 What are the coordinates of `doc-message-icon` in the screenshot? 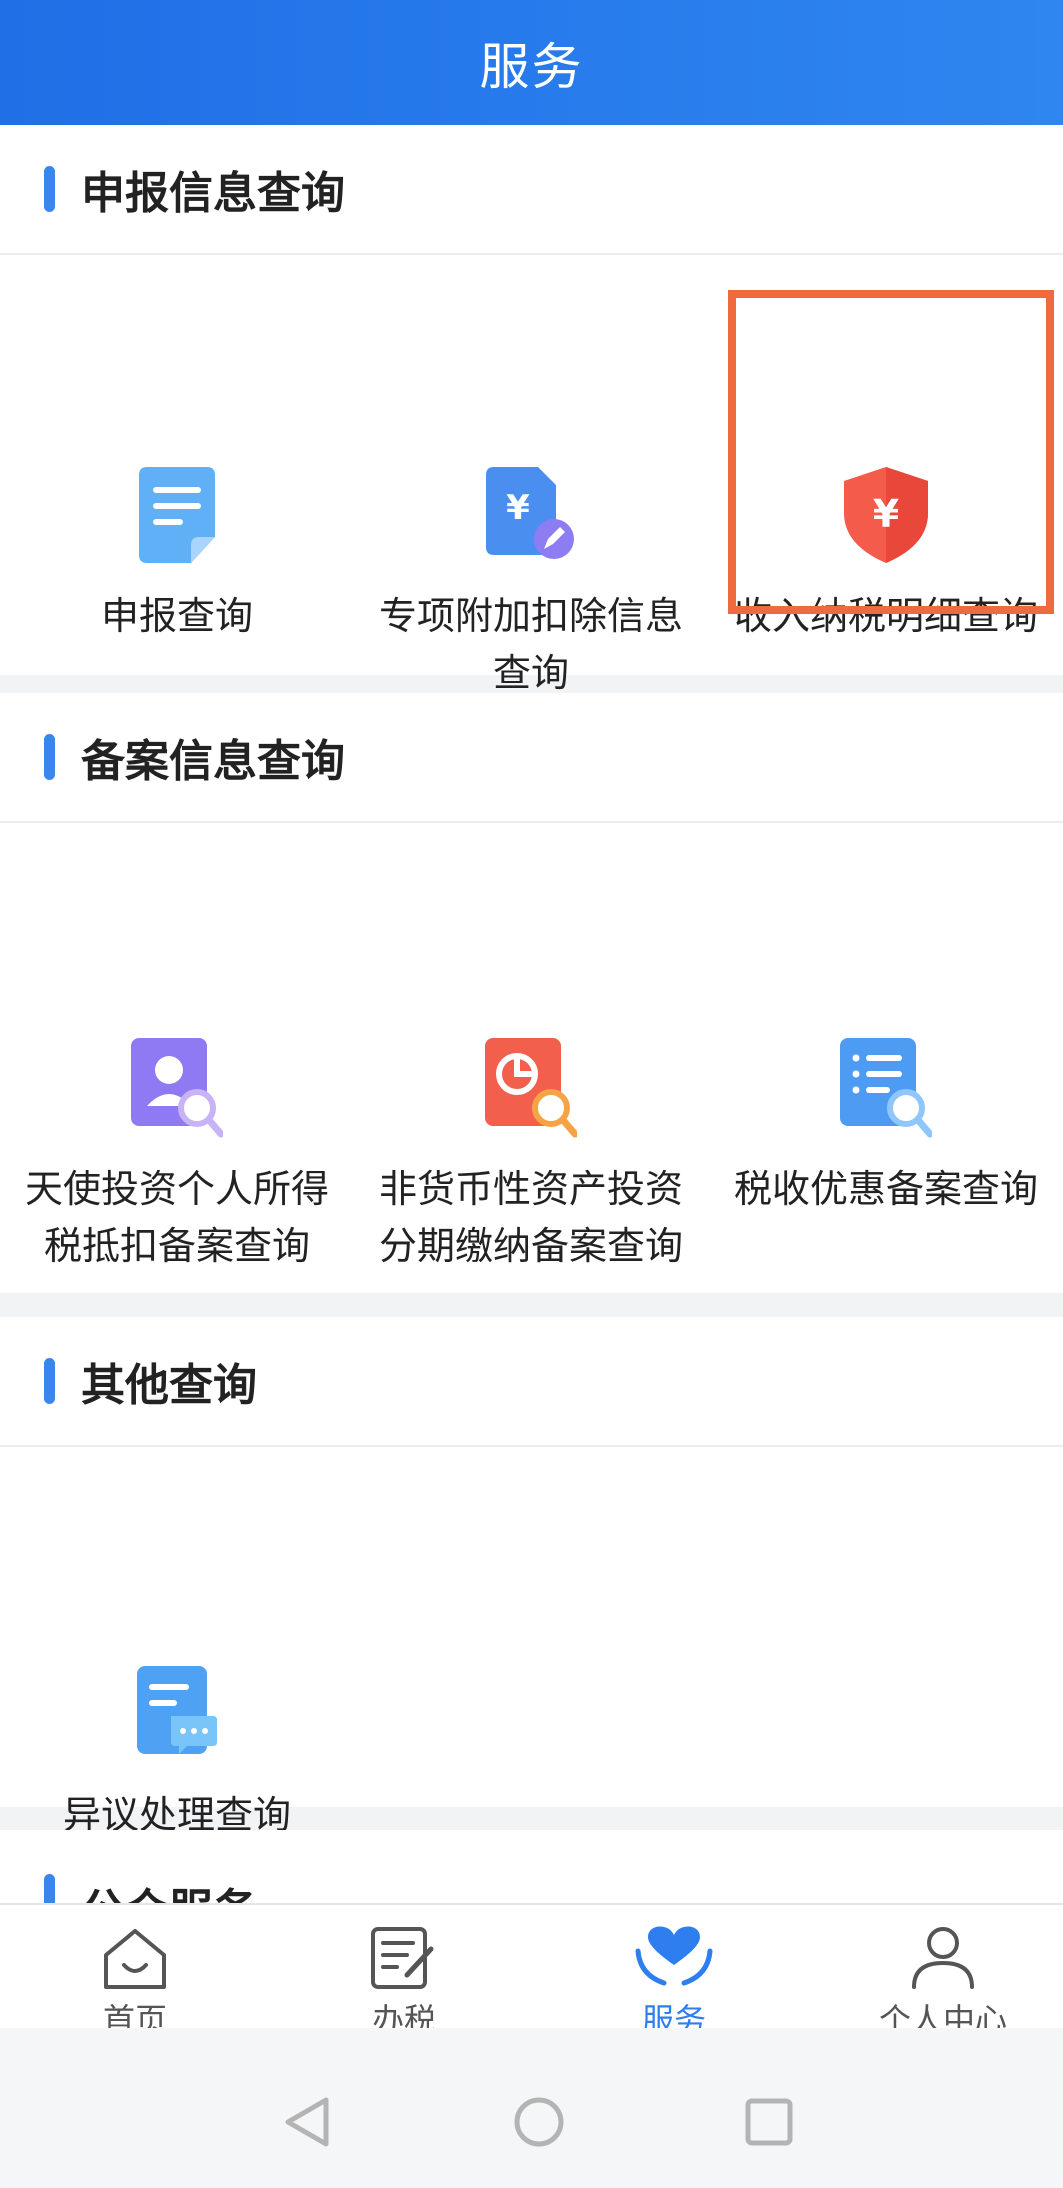 It's located at (177, 1714).